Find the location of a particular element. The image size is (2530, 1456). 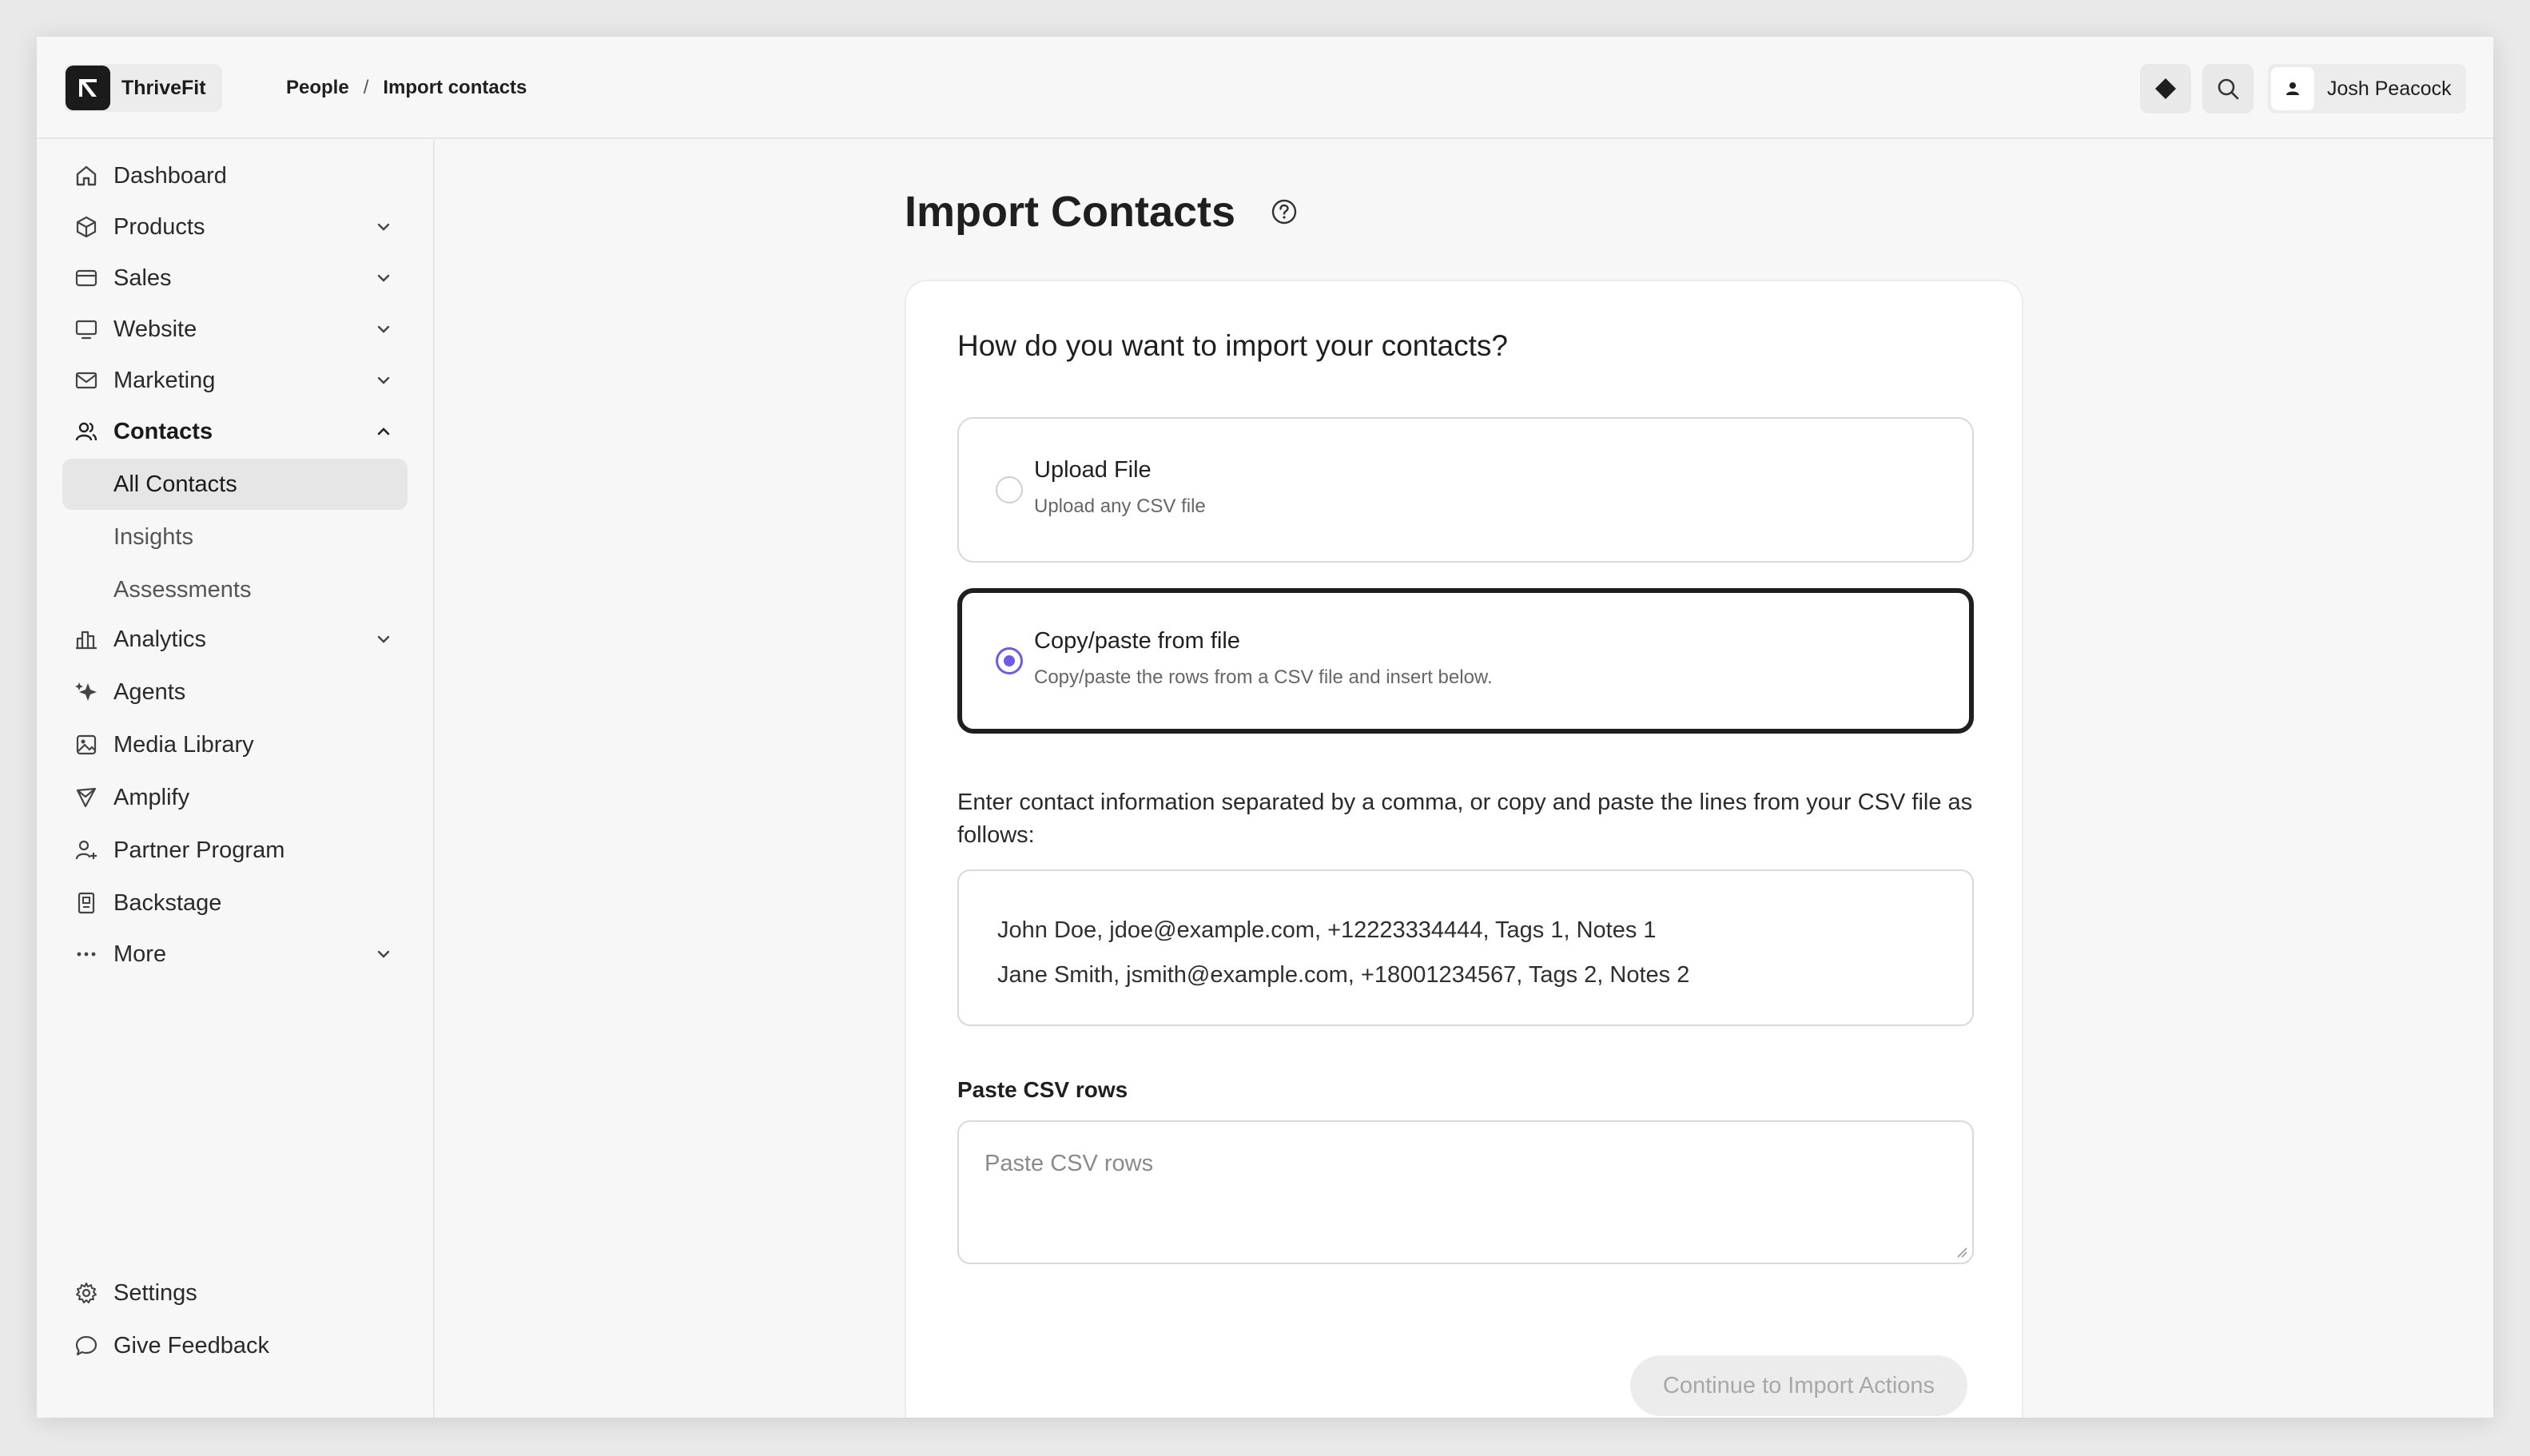

mail-icon is located at coordinates (86, 380).